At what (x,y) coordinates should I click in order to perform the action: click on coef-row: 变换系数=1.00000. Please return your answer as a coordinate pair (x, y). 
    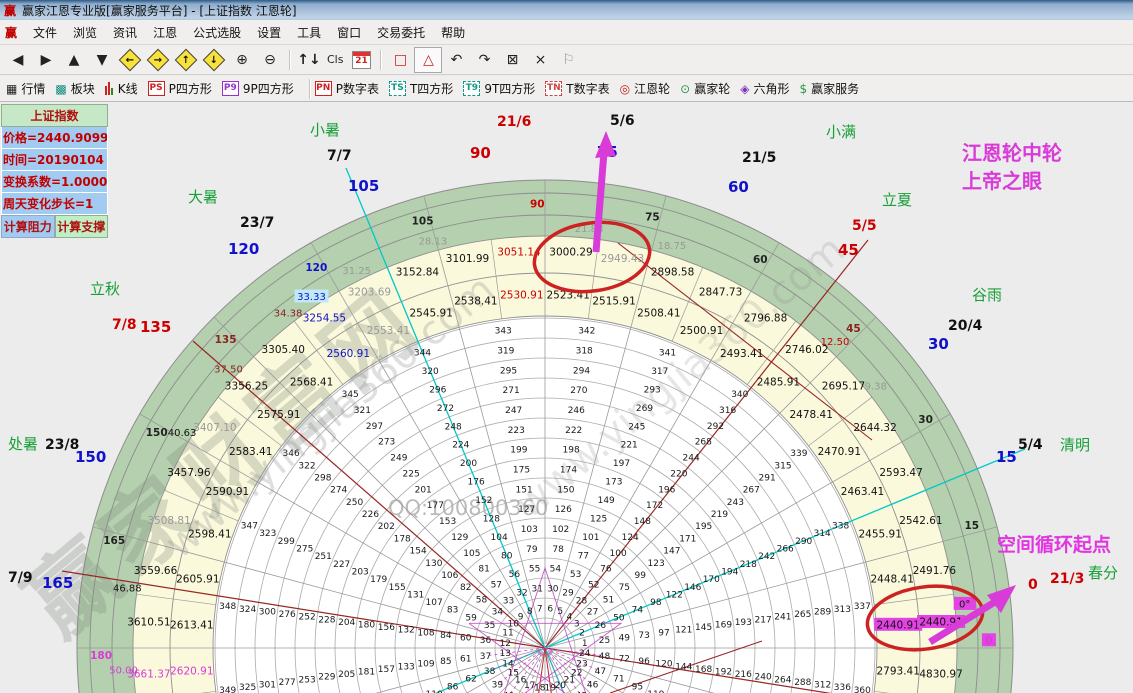
    Looking at the image, I should click on (54, 182).